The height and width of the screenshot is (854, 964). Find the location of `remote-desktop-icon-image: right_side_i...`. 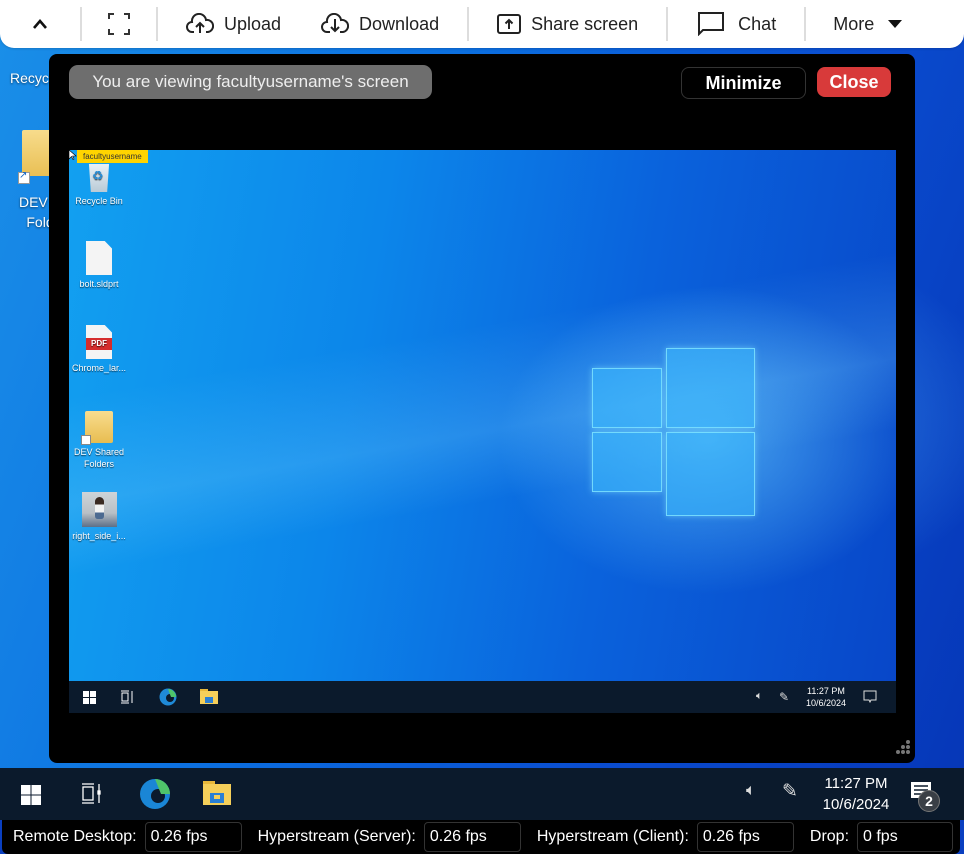

remote-desktop-icon-image: right_side_i... is located at coordinates (101, 517).